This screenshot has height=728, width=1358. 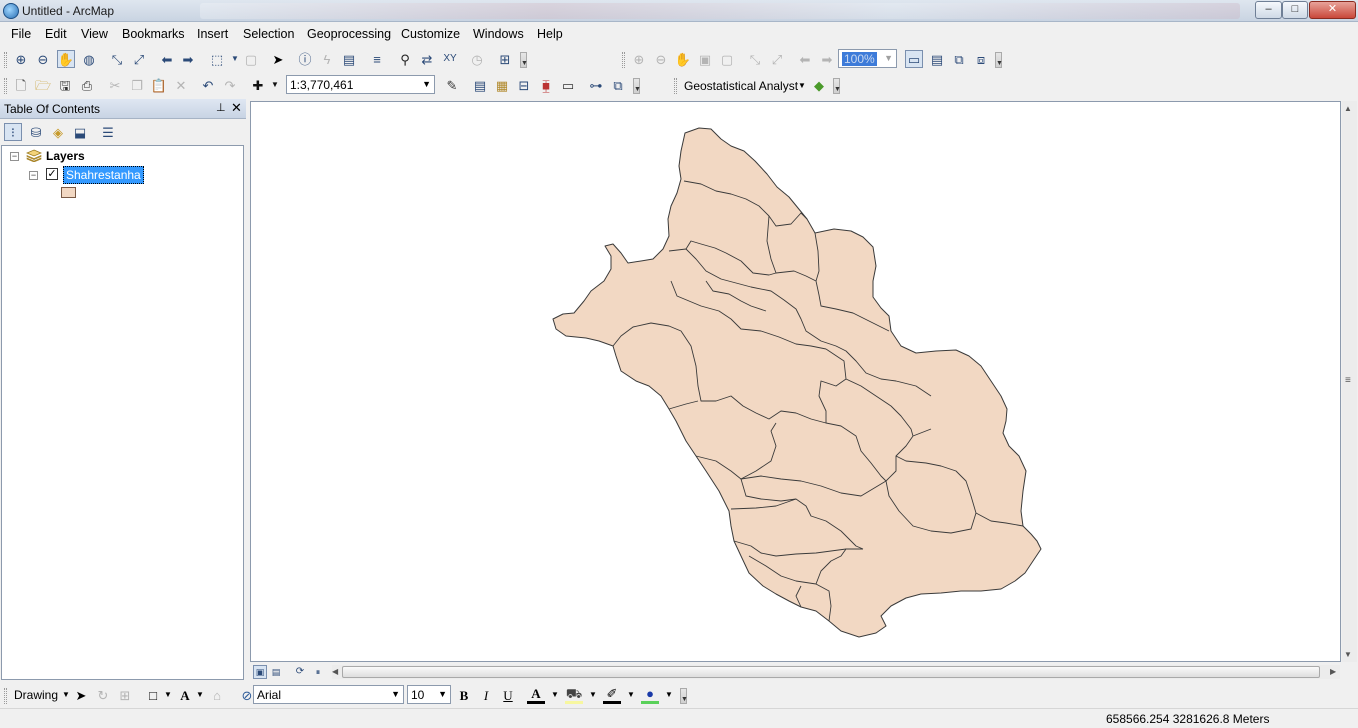 I want to click on layer-collapse-toggle: −, so click(x=33, y=175).